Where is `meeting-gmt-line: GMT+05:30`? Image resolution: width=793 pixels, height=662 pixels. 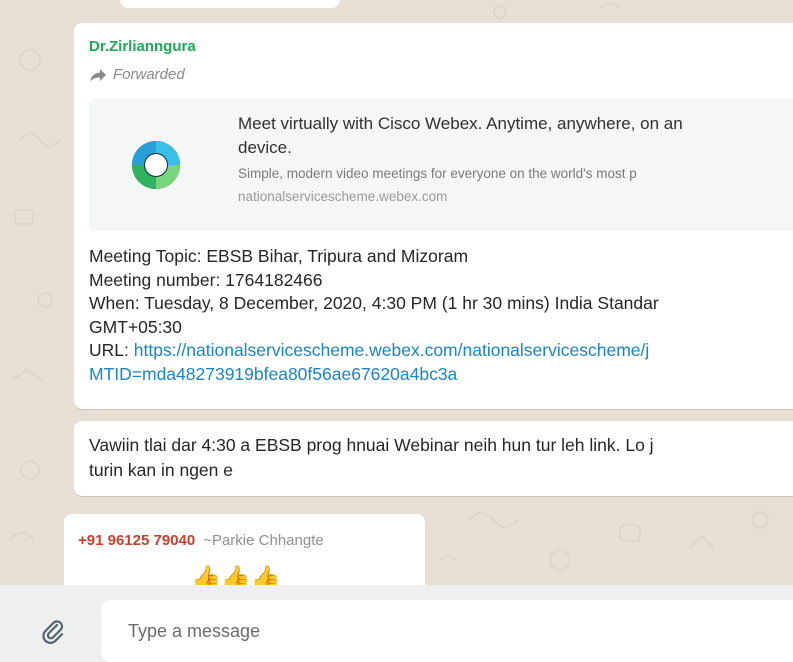 meeting-gmt-line: GMT+05:30 is located at coordinates (135, 326).